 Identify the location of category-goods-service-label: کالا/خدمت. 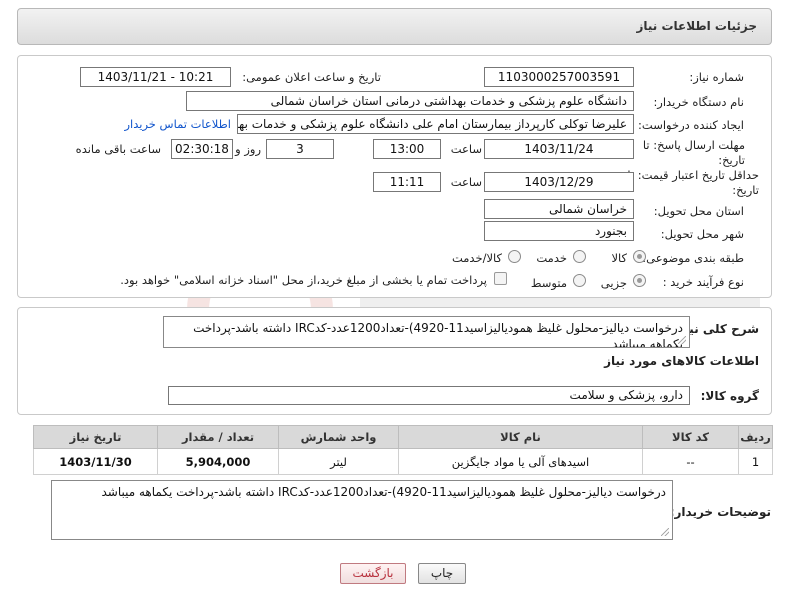
(476, 258).